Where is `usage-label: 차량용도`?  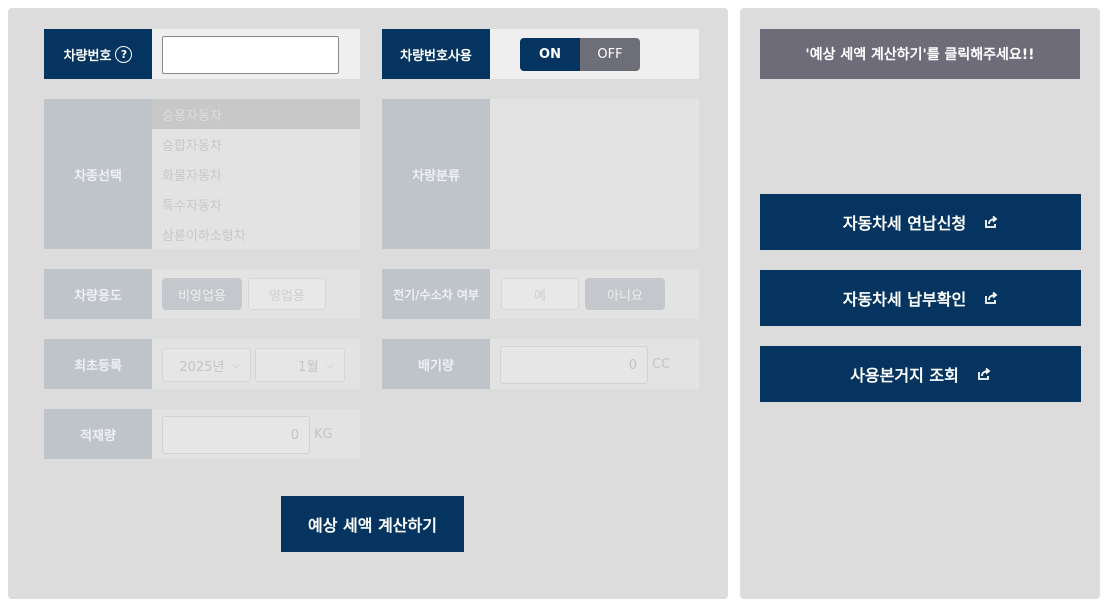
usage-label: 차량용도 is located at coordinates (98, 294).